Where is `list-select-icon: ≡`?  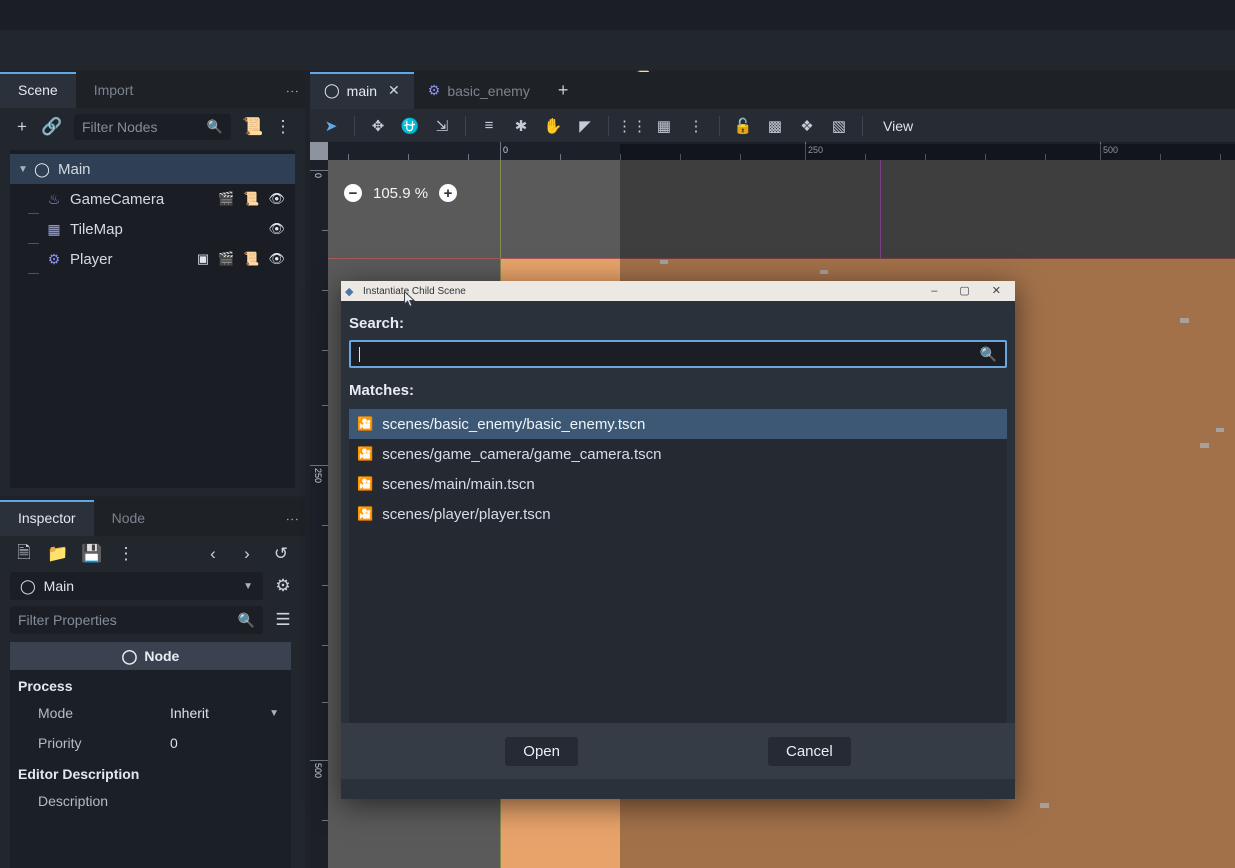 list-select-icon: ≡ is located at coordinates (489, 125).